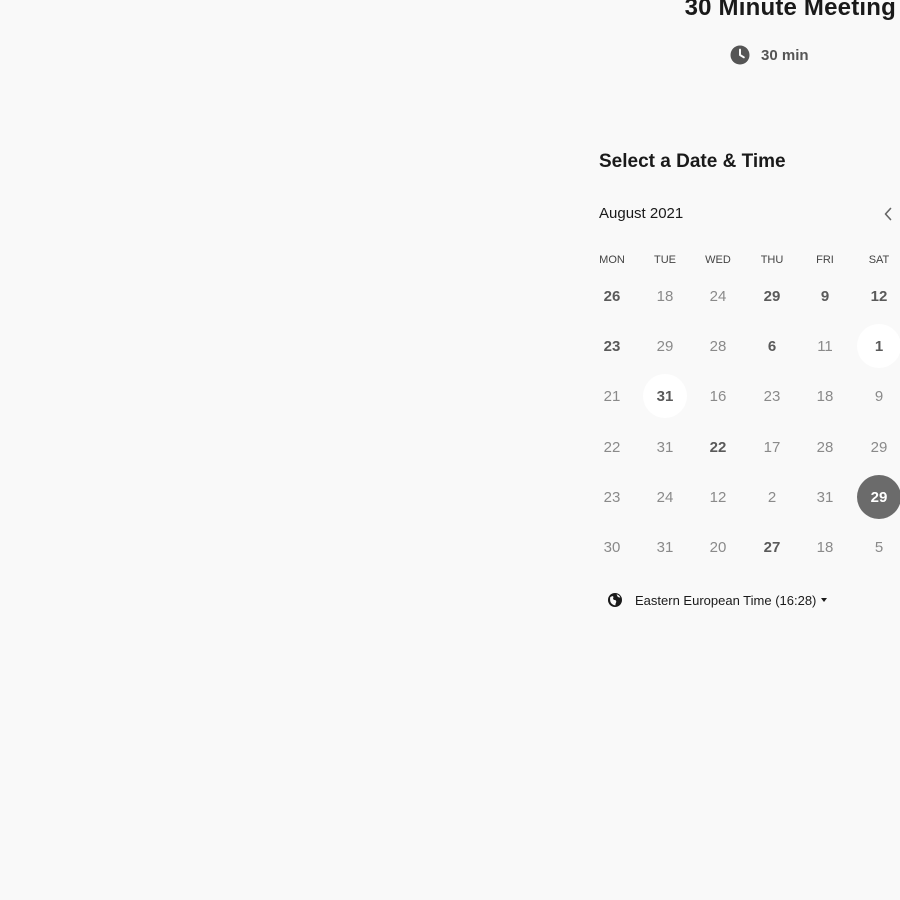 This screenshot has width=900, height=900. What do you see at coordinates (615, 600) in the screenshot?
I see `globe-icon` at bounding box center [615, 600].